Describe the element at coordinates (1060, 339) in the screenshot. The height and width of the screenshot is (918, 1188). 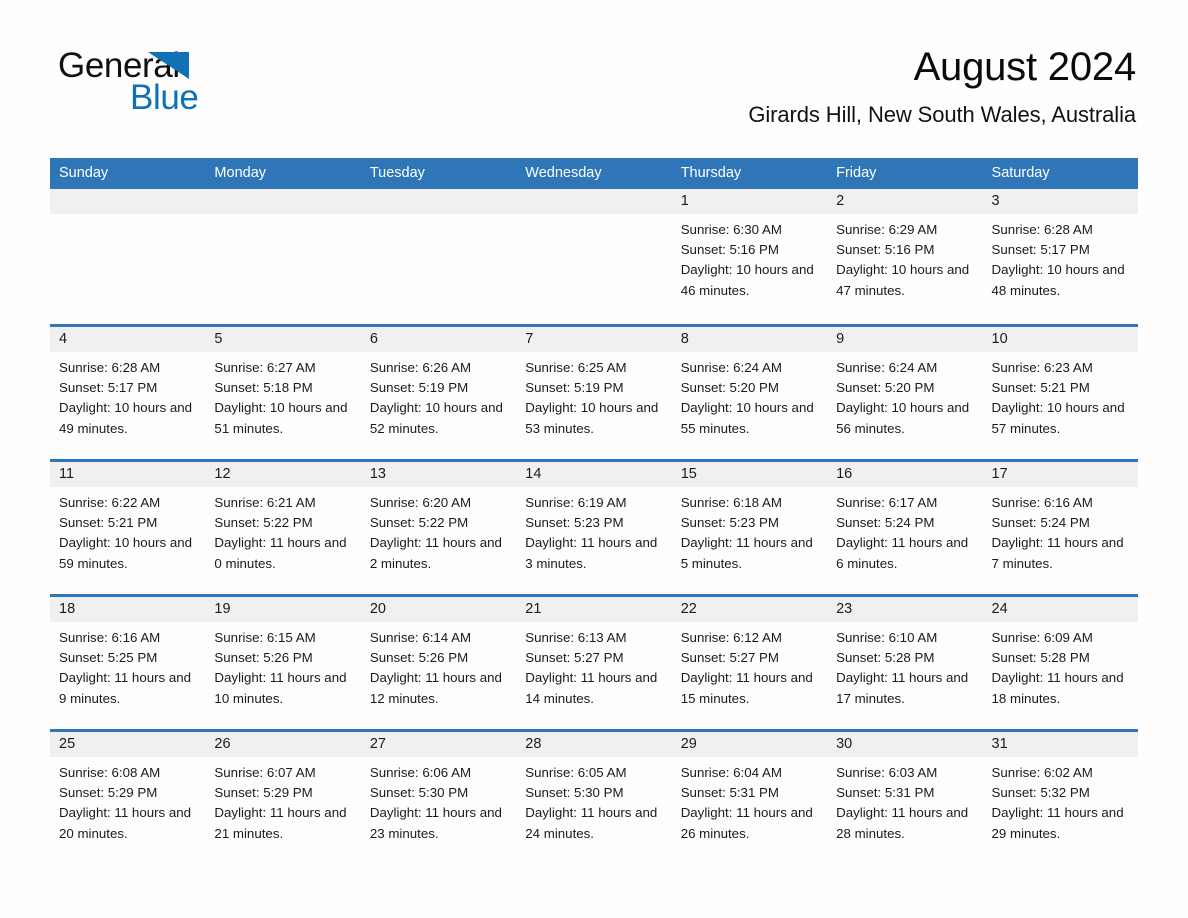
I see `day-number: 10` at that location.